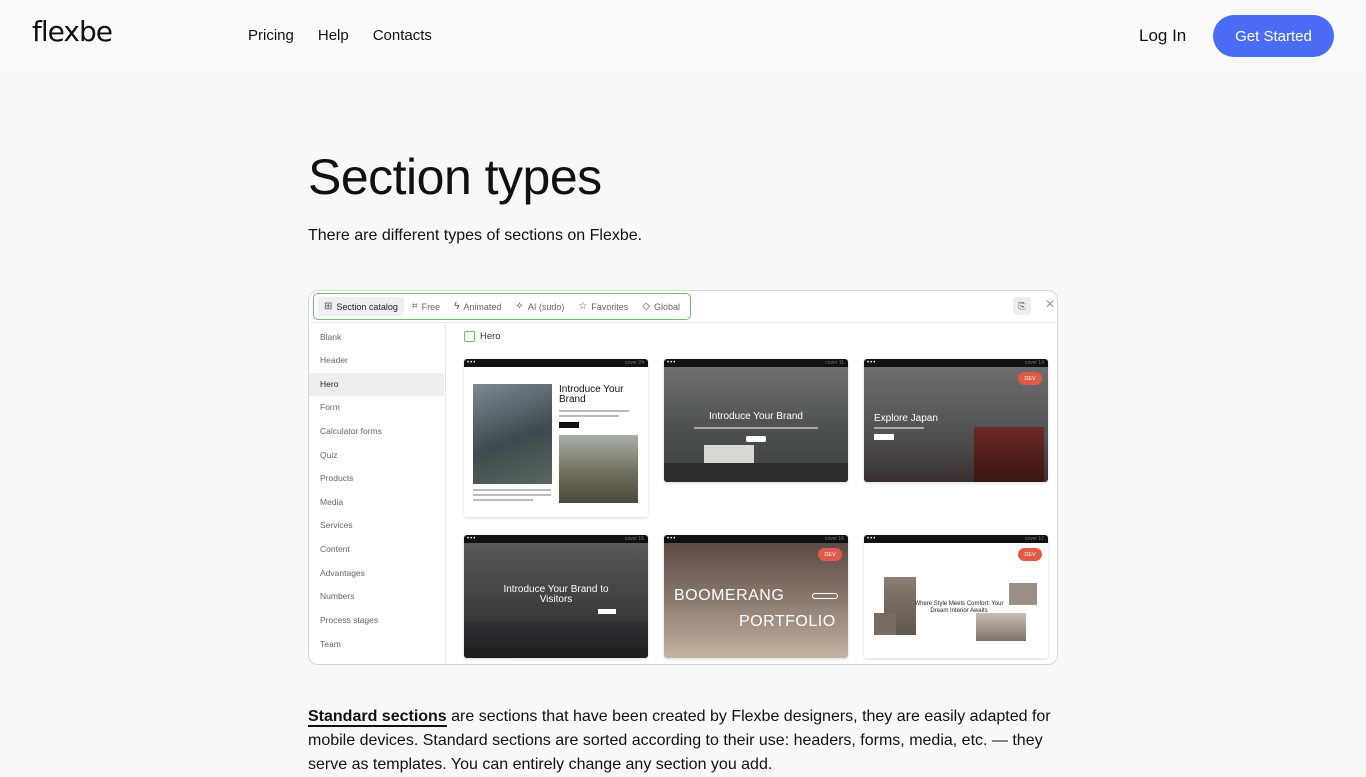  Describe the element at coordinates (271, 35) in the screenshot. I see `nav-pricing: Pricing` at that location.